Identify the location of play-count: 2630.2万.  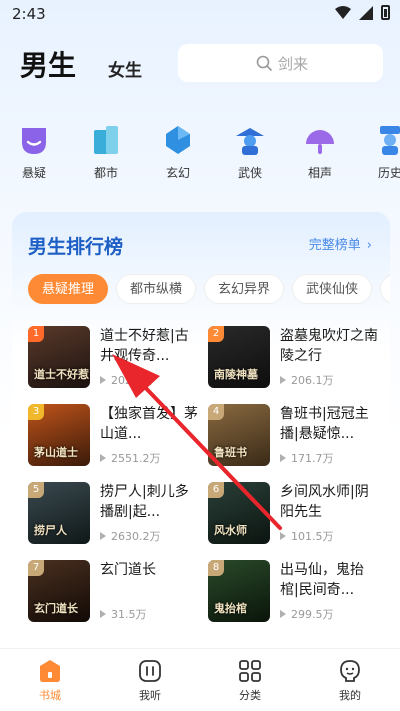
(136, 536).